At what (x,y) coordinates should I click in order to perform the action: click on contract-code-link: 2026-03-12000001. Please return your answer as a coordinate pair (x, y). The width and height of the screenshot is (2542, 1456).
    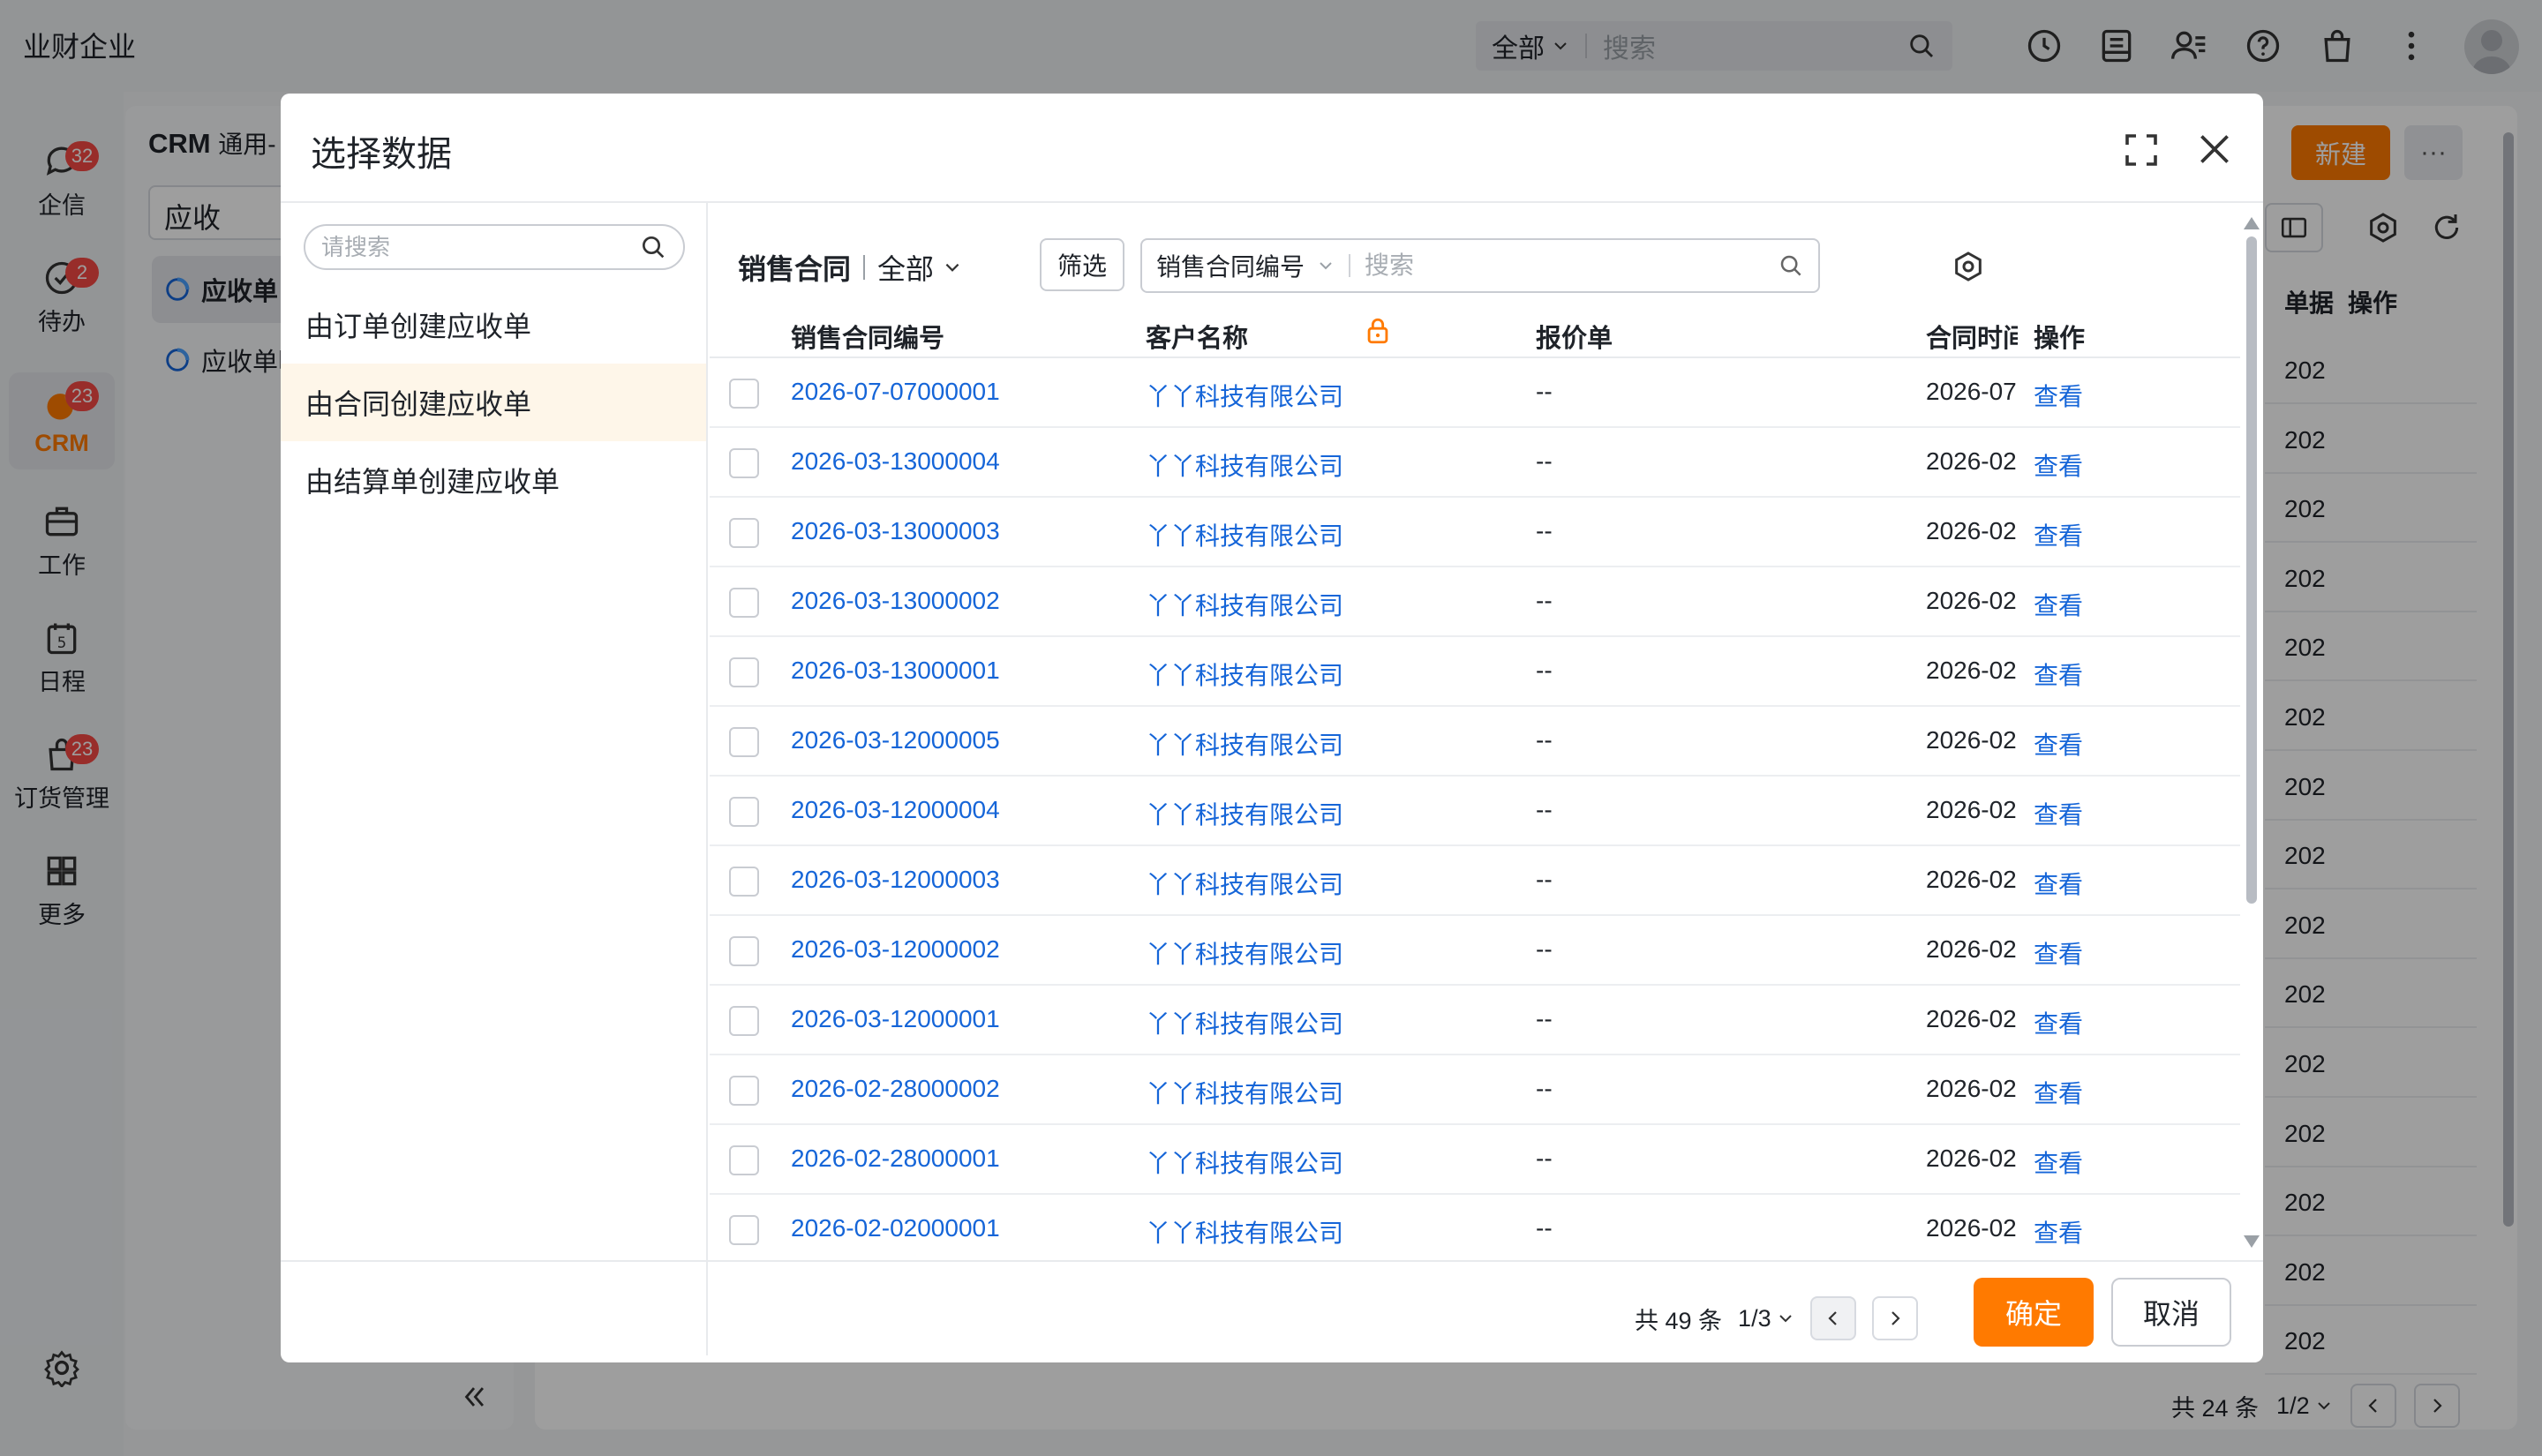
    Looking at the image, I should click on (895, 1019).